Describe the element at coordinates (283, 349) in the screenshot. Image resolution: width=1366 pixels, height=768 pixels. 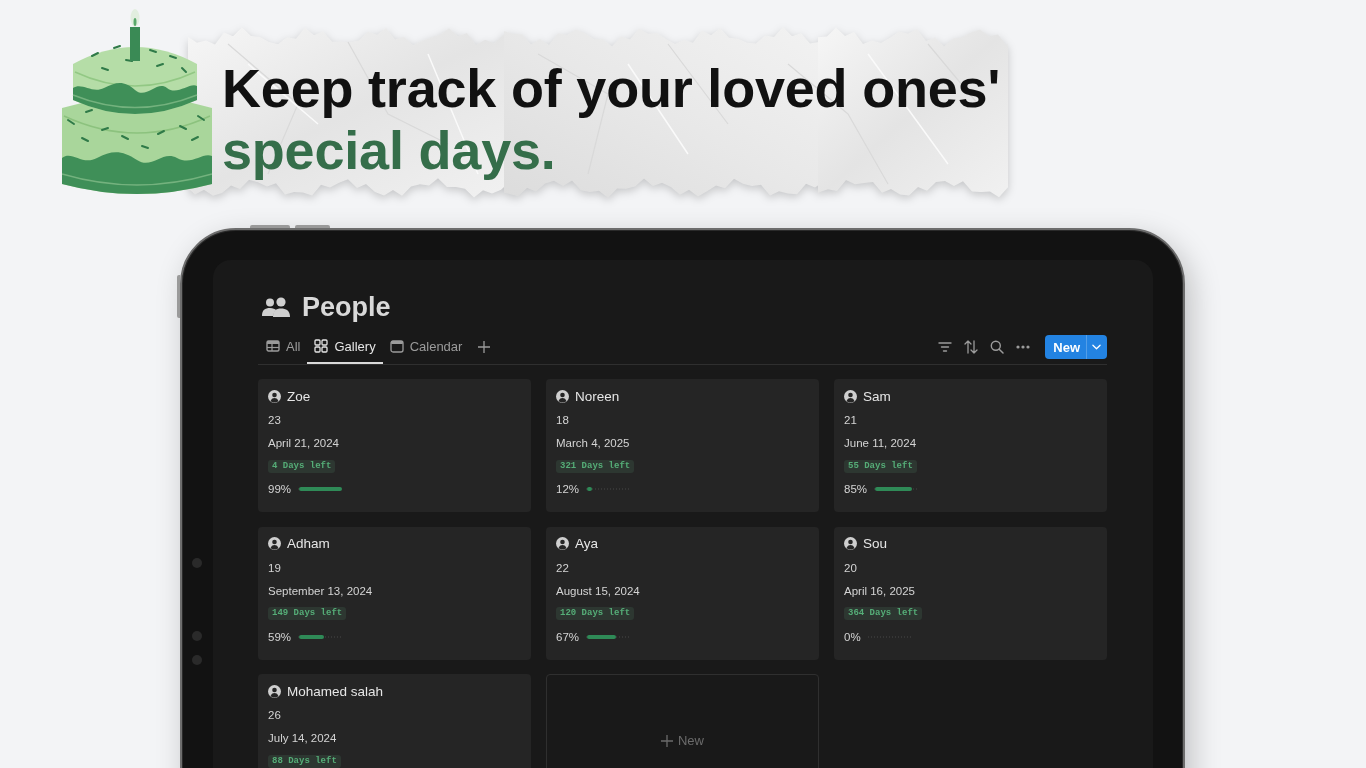
I see `view-tab: All` at that location.